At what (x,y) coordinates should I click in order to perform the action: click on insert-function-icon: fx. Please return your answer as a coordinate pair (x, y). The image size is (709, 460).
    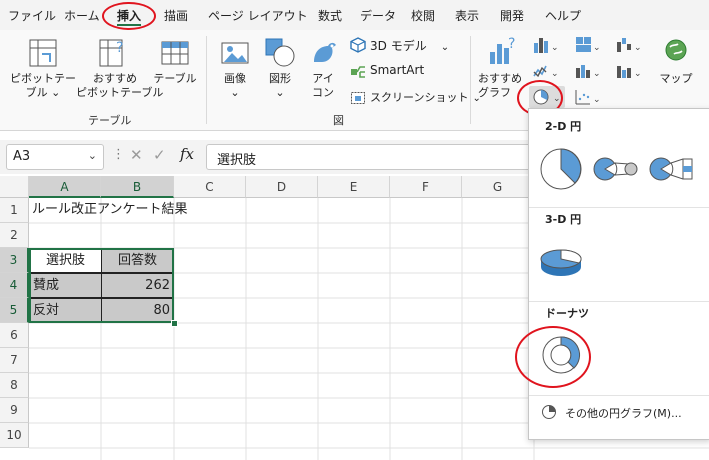
    Looking at the image, I should click on (187, 154).